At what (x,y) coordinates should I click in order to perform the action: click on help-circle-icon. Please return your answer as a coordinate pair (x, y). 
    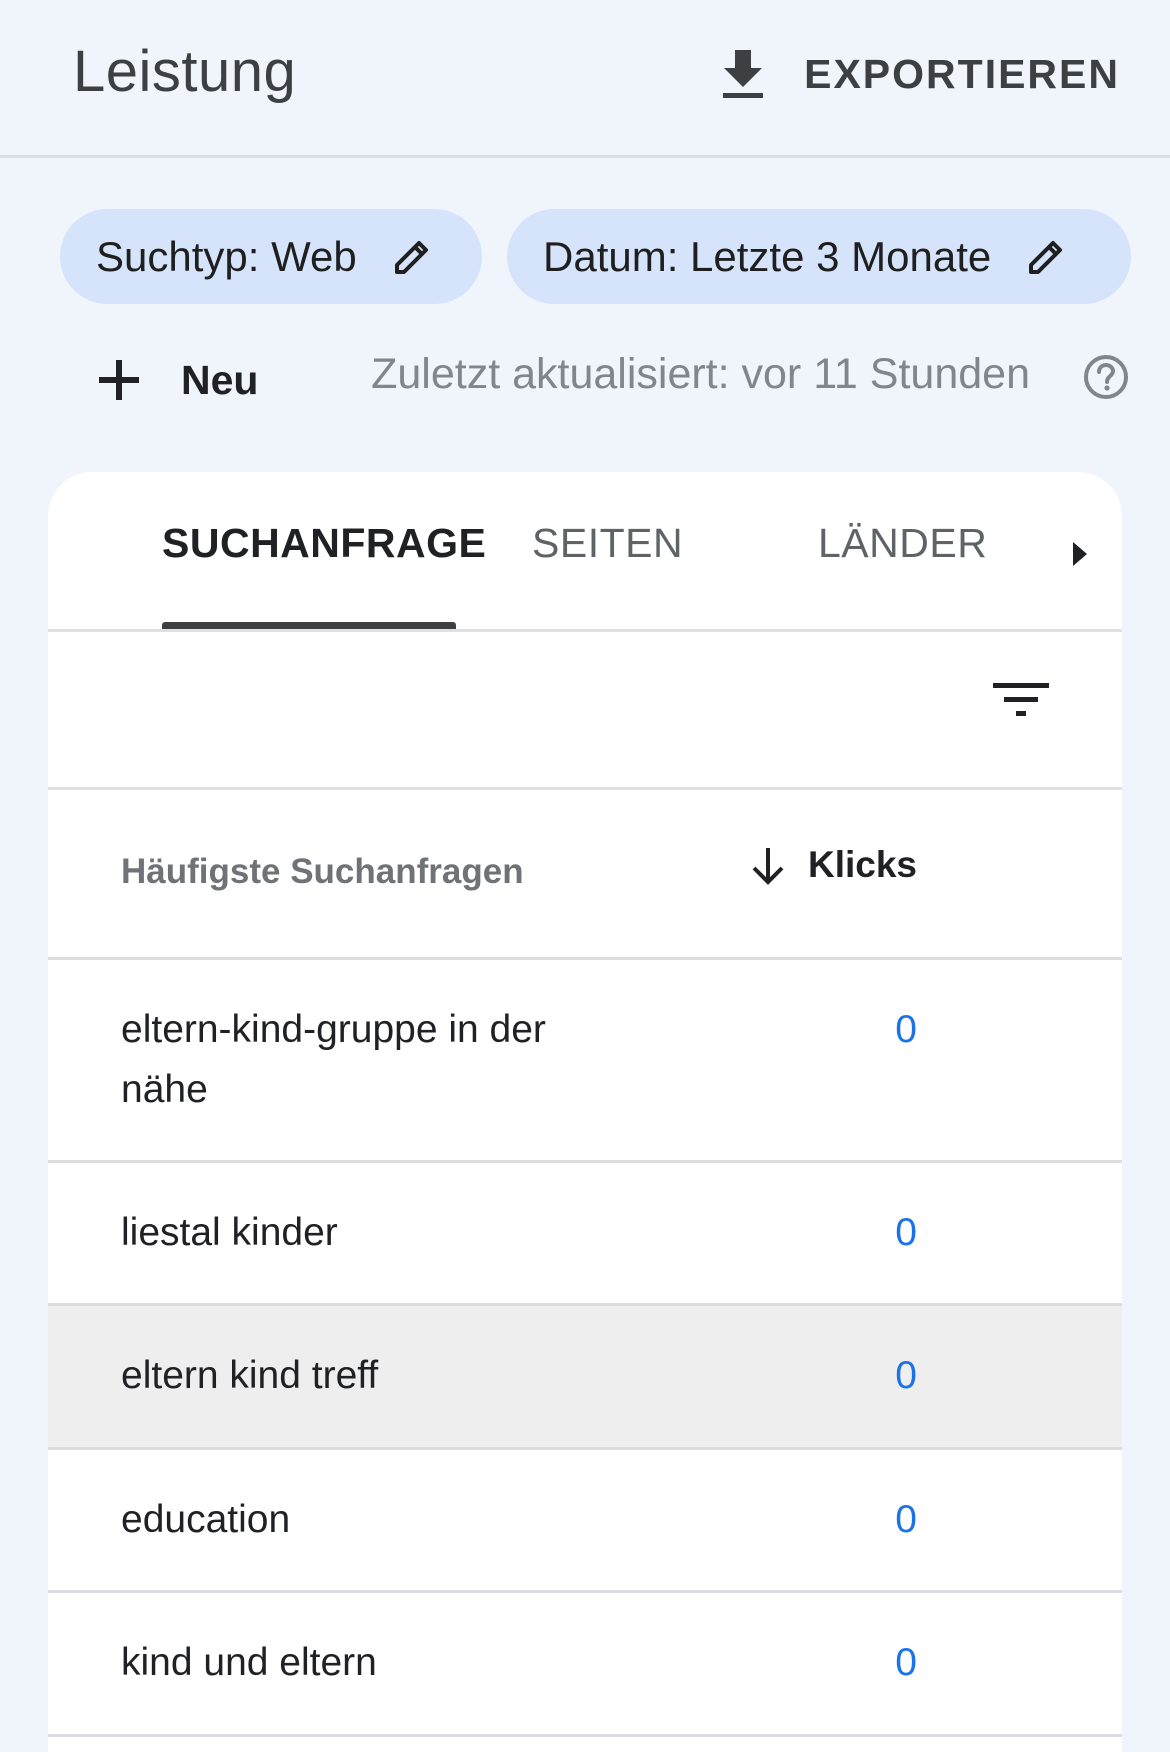
    Looking at the image, I should click on (1106, 377).